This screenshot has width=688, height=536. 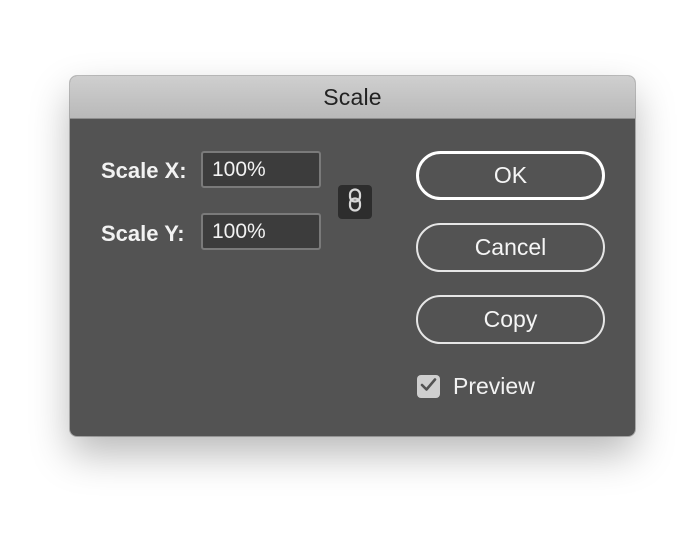 I want to click on dialog-titlebar: Scale, so click(x=352, y=97).